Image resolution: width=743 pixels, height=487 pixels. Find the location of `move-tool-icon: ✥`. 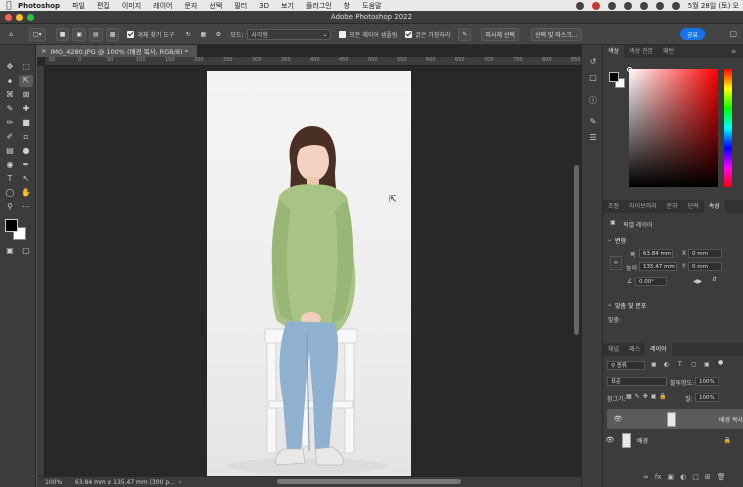

move-tool-icon: ✥ is located at coordinates (10, 67).